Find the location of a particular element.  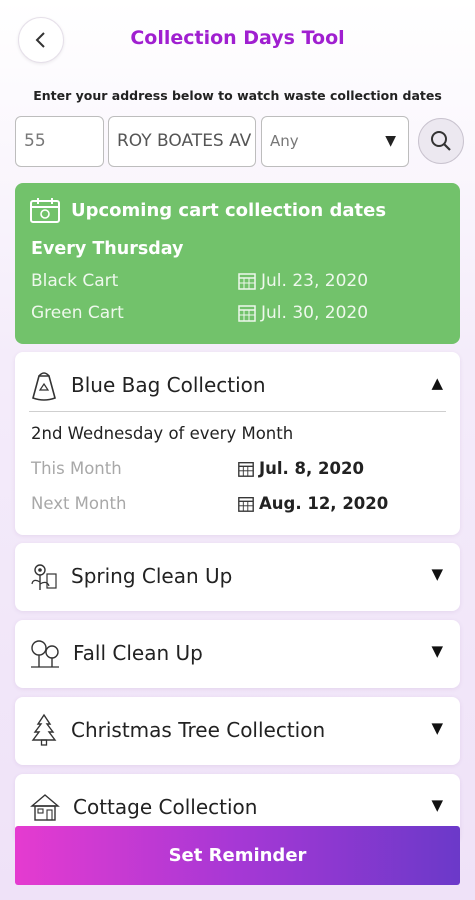

bag-icon is located at coordinates (44, 386).